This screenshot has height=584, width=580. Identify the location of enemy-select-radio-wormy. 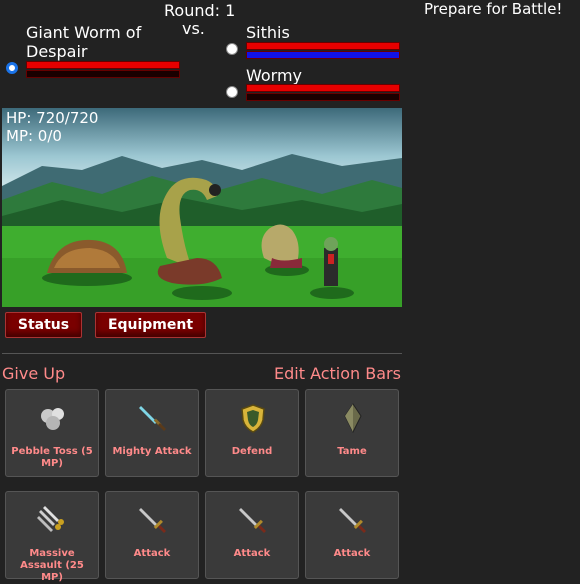
(232, 92).